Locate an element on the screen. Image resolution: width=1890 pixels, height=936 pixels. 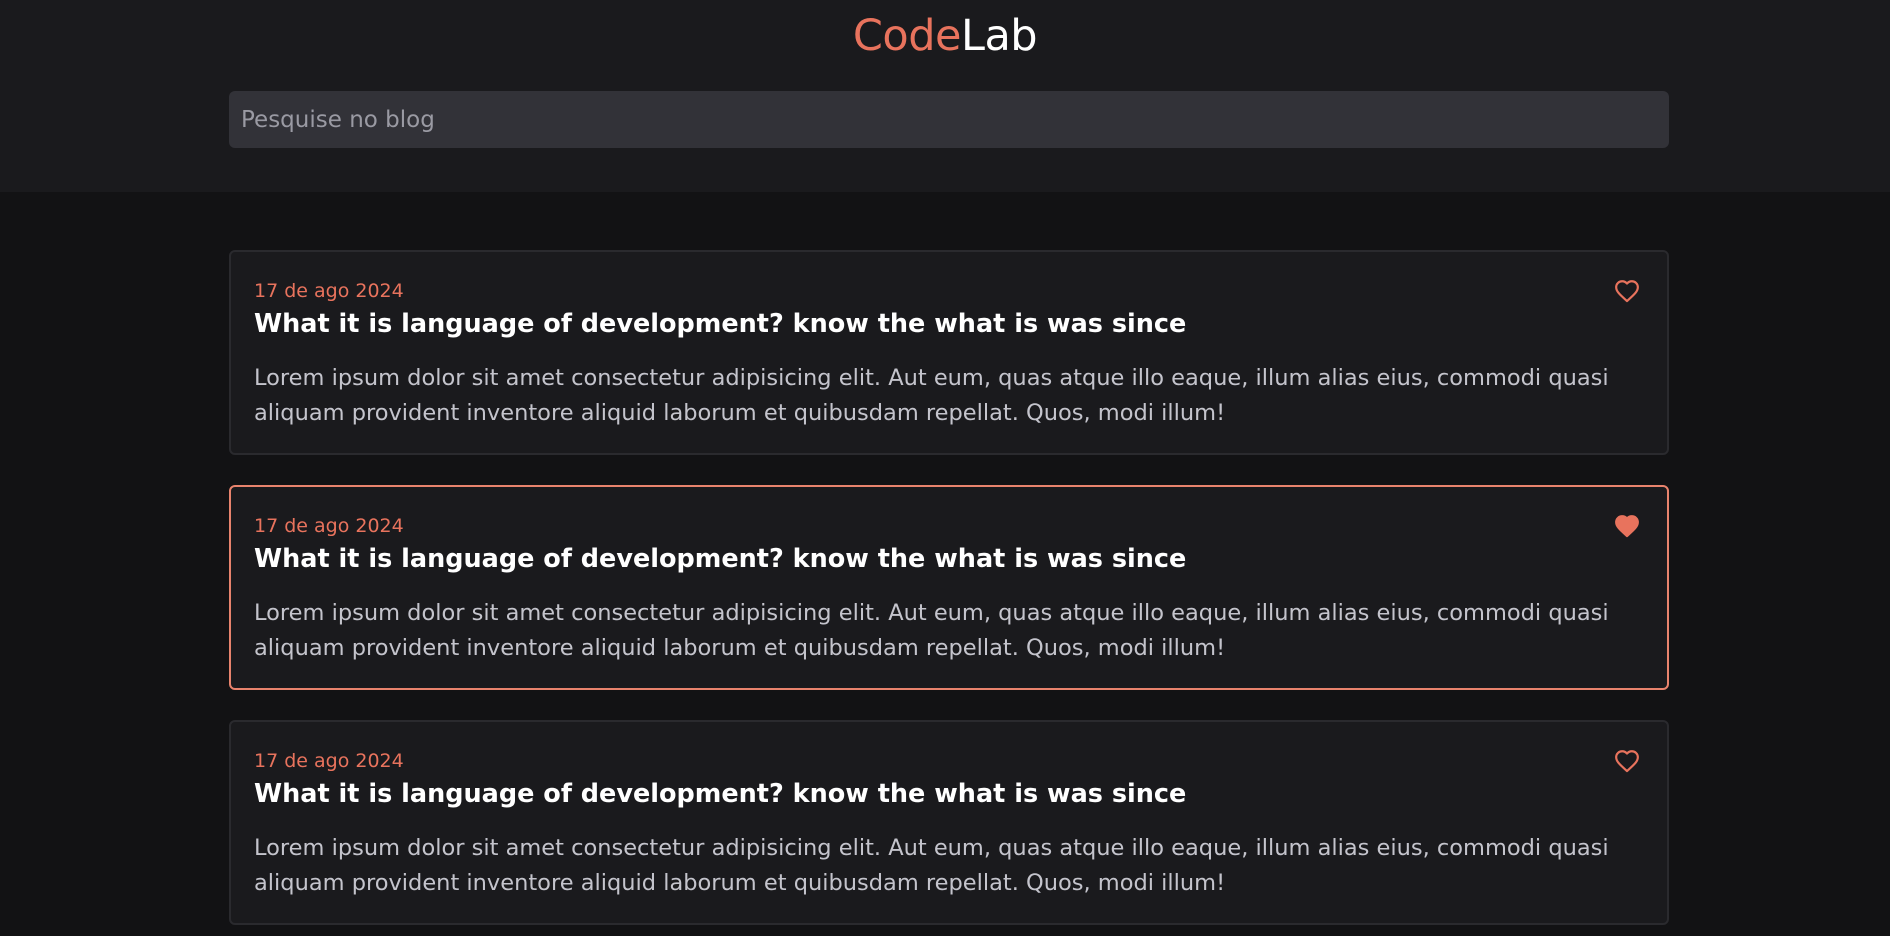
site-logo: CodeLab is located at coordinates (945, 36).